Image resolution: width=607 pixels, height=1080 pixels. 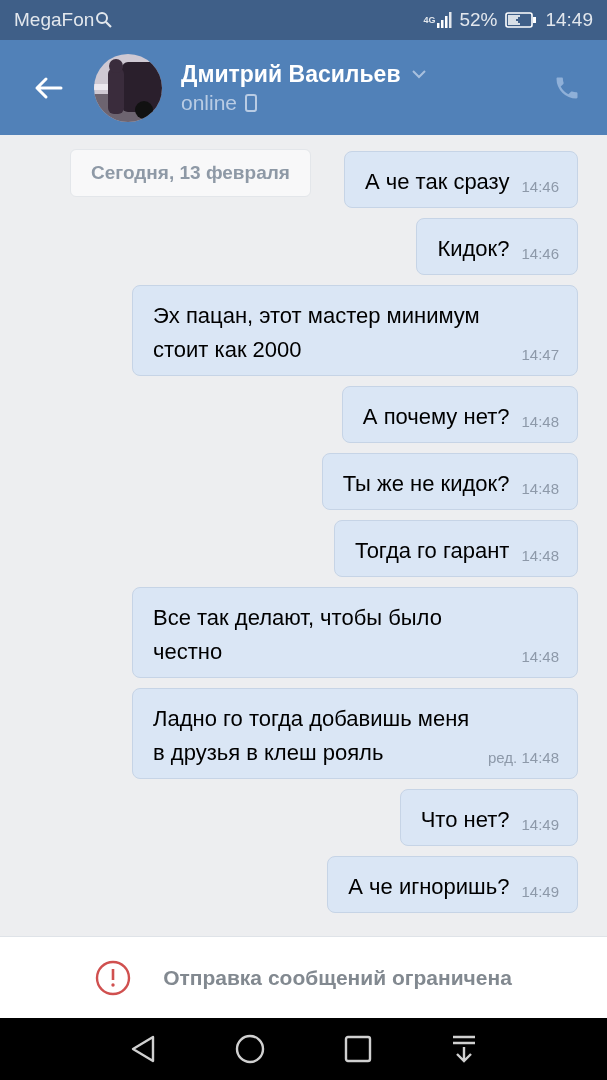 I want to click on warning-icon, so click(x=113, y=977).